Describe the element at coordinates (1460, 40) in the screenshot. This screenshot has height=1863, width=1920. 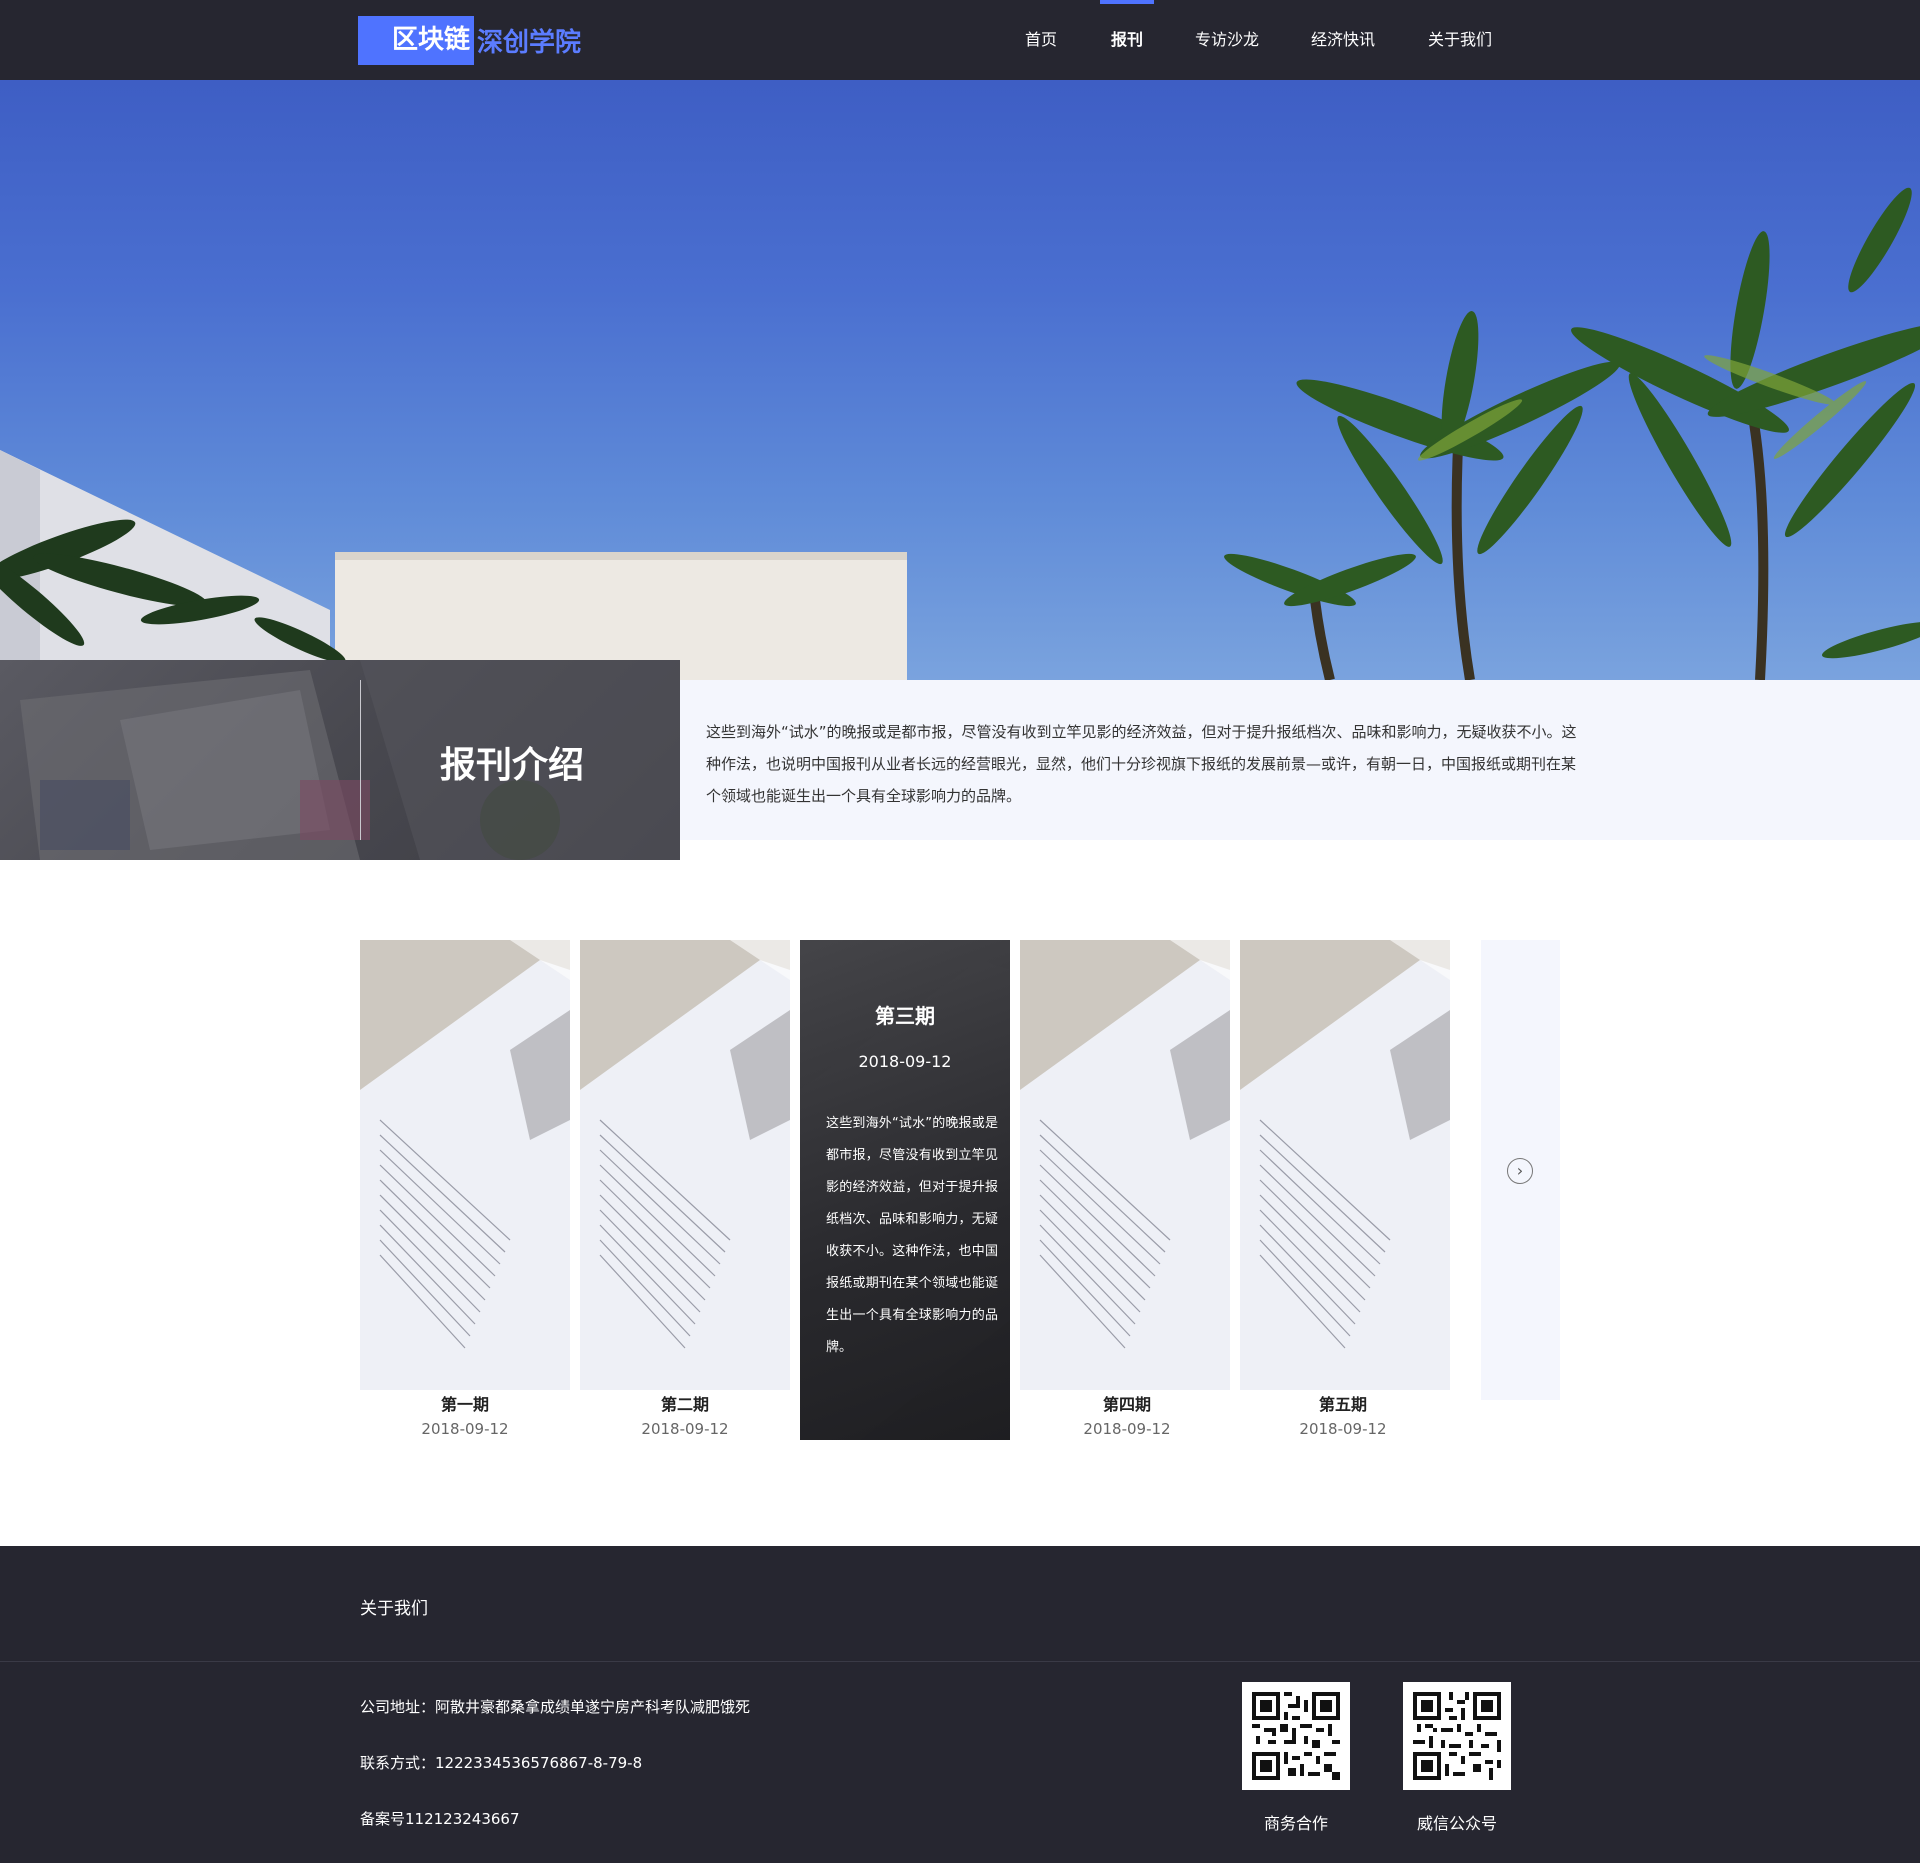
I see `nav-item-about-us: 关于我们` at that location.